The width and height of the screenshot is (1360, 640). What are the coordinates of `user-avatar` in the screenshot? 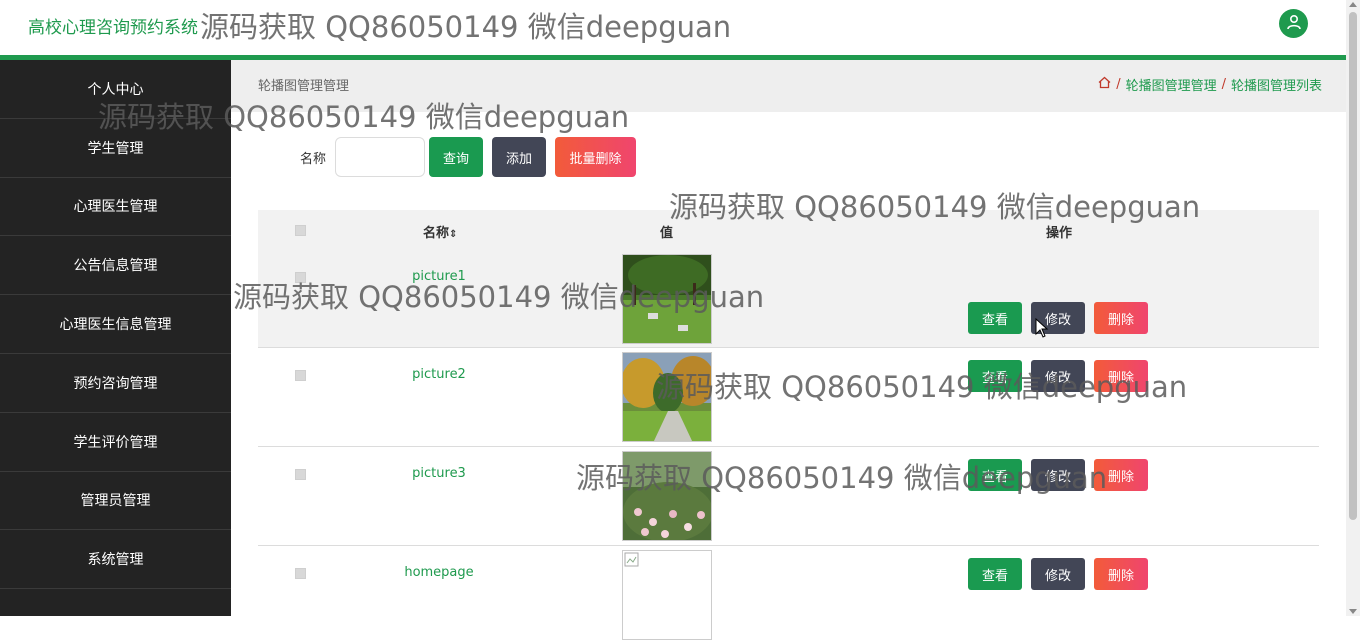 It's located at (1293, 23).